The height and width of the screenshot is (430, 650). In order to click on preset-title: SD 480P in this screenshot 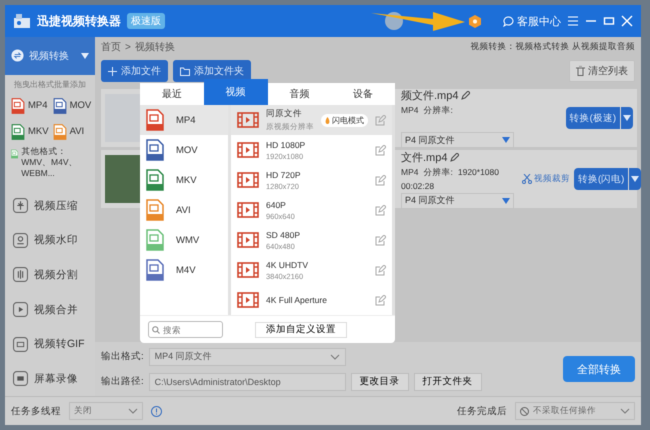, I will do `click(284, 235)`.